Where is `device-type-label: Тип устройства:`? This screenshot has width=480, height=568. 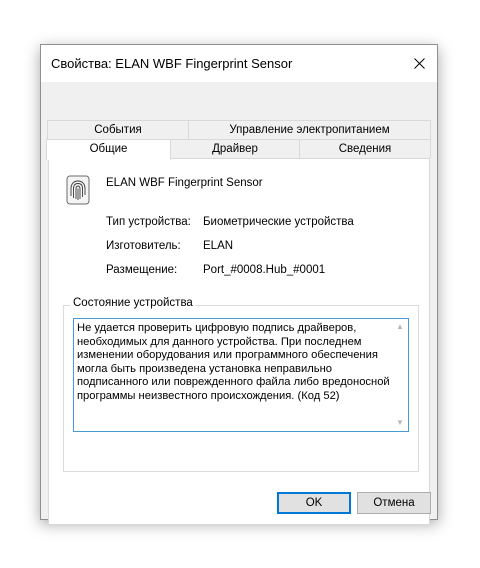 device-type-label: Тип устройства: is located at coordinates (148, 222).